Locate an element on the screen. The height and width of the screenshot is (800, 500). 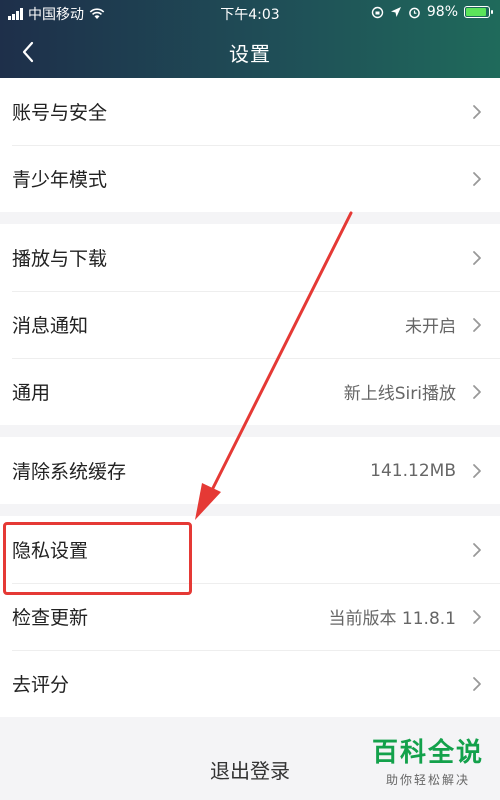
settings-row-label: 账号与安全 is located at coordinates (60, 113).